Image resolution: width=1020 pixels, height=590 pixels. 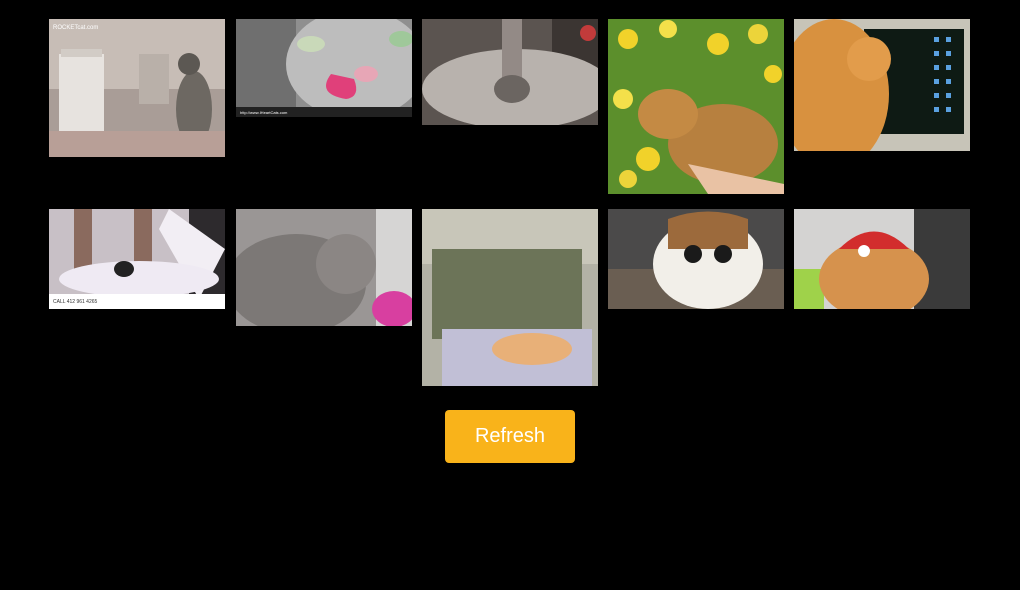 I want to click on gallery-image-6: CALL 412 961 4265, so click(x=137, y=259).